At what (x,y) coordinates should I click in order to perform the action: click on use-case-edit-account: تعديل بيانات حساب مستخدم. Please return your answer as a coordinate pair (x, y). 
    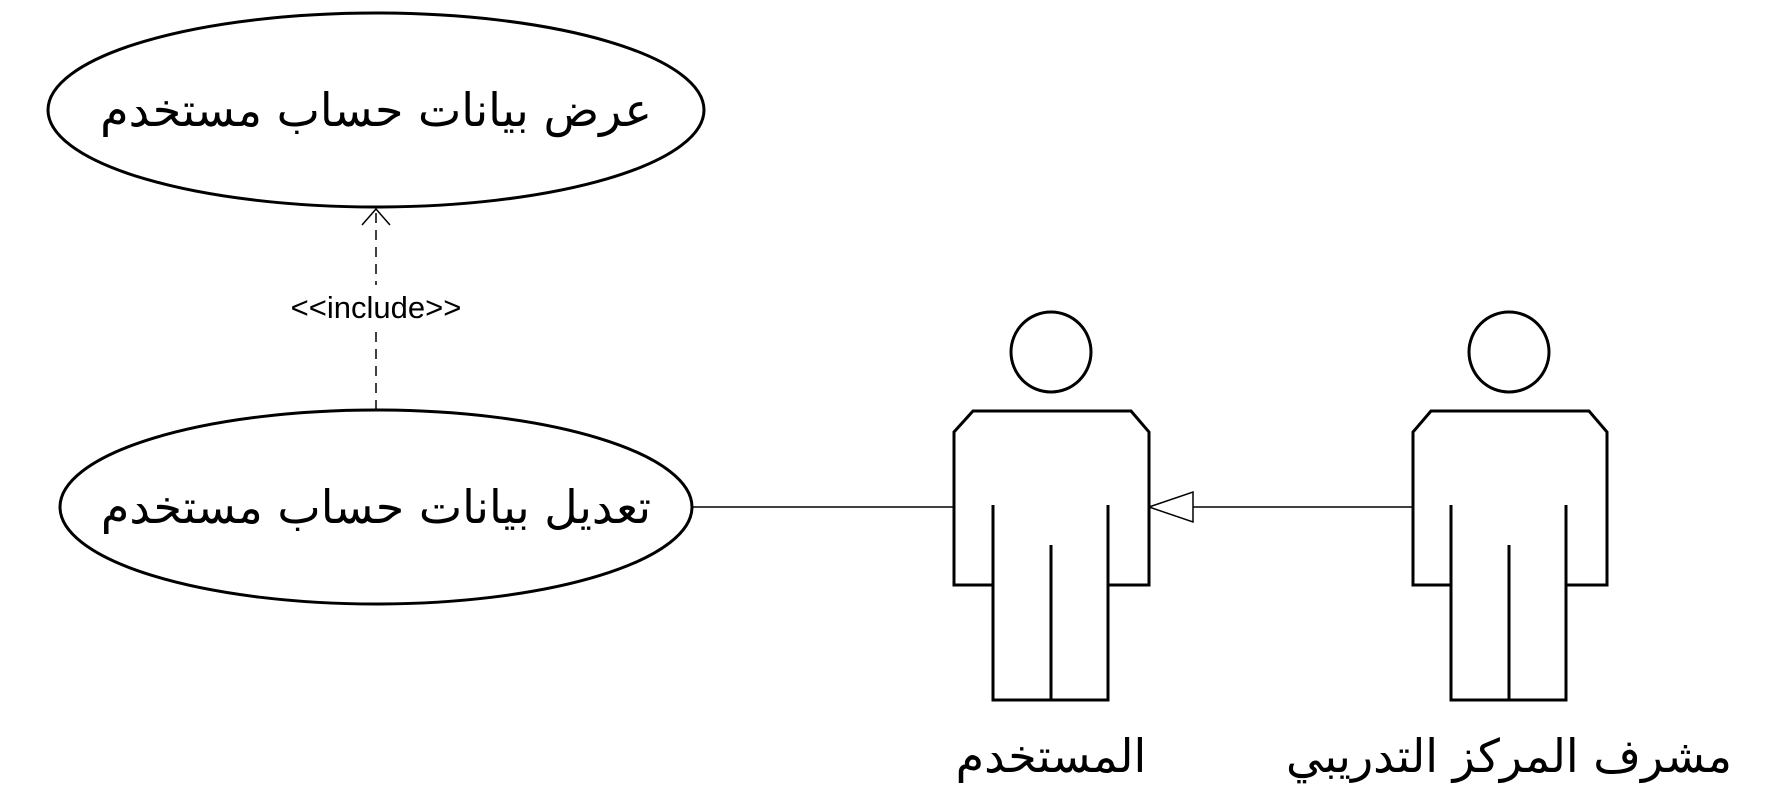
    Looking at the image, I should click on (376, 507).